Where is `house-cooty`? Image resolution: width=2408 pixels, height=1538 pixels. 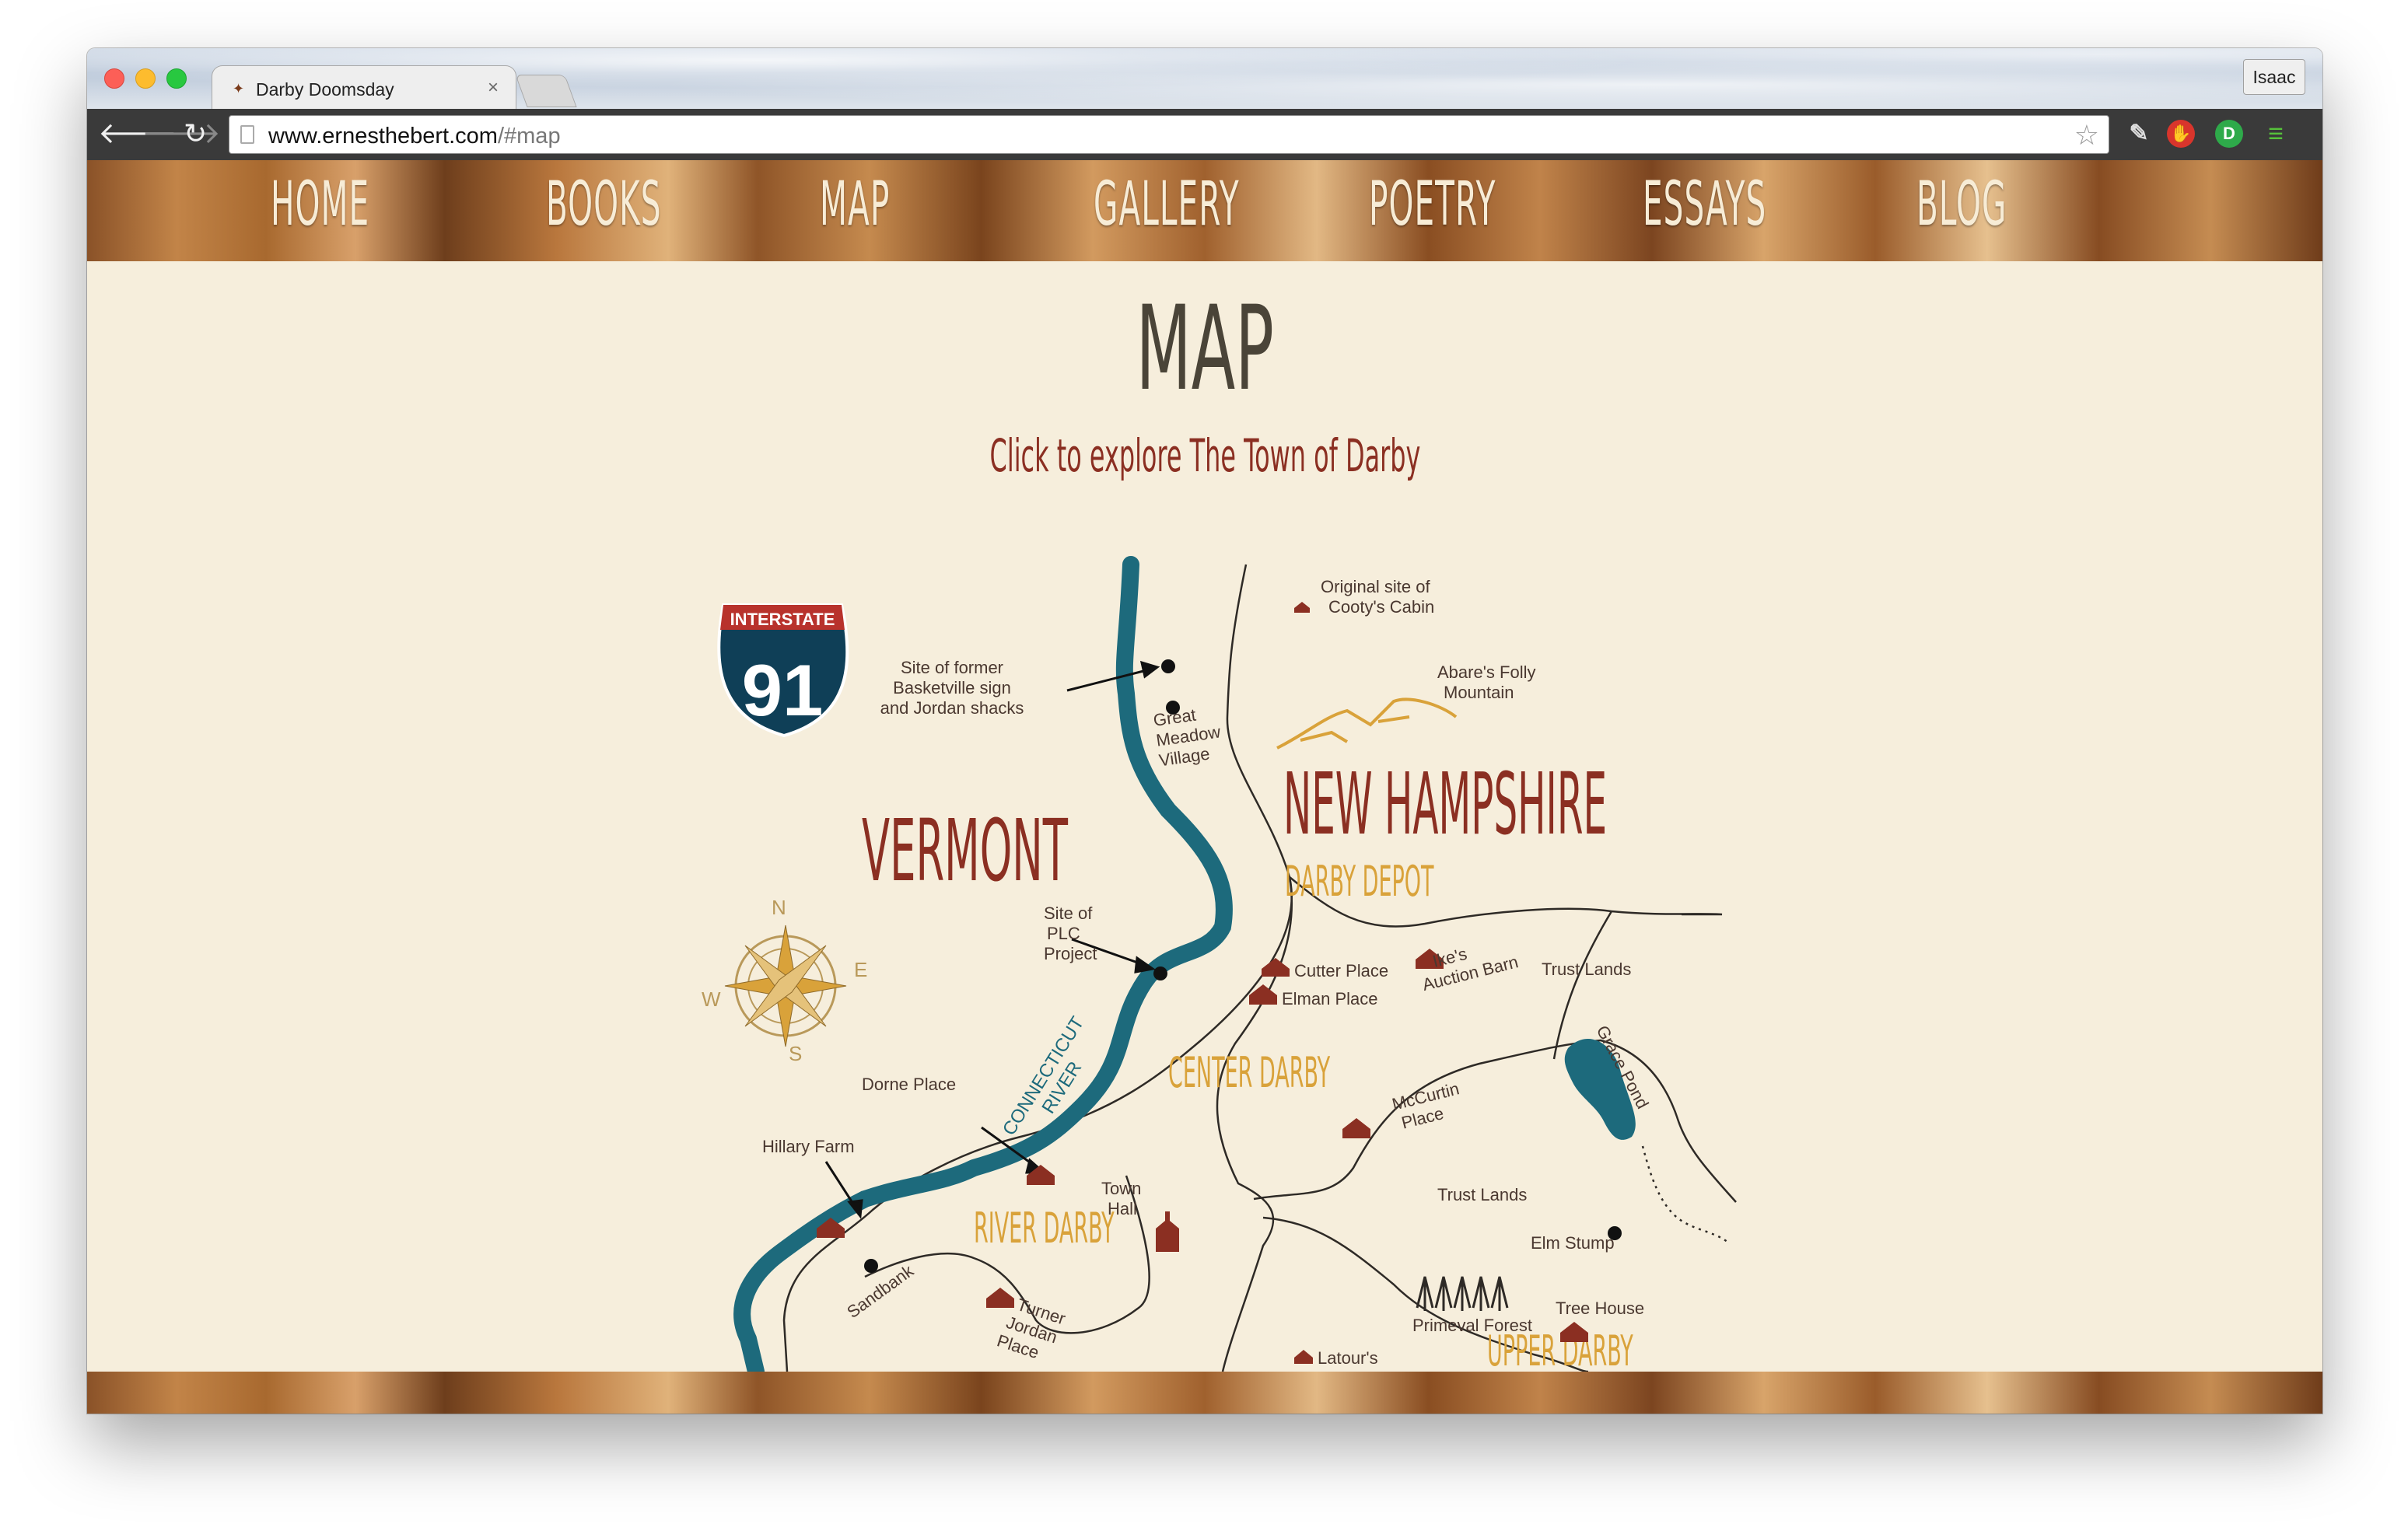
house-cooty is located at coordinates (1302, 607).